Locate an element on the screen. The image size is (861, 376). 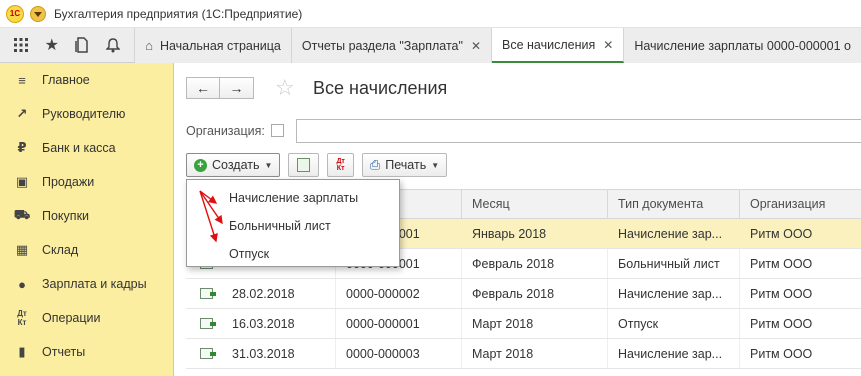
month-cell: Январь 2018 is located at coordinates (535, 233).